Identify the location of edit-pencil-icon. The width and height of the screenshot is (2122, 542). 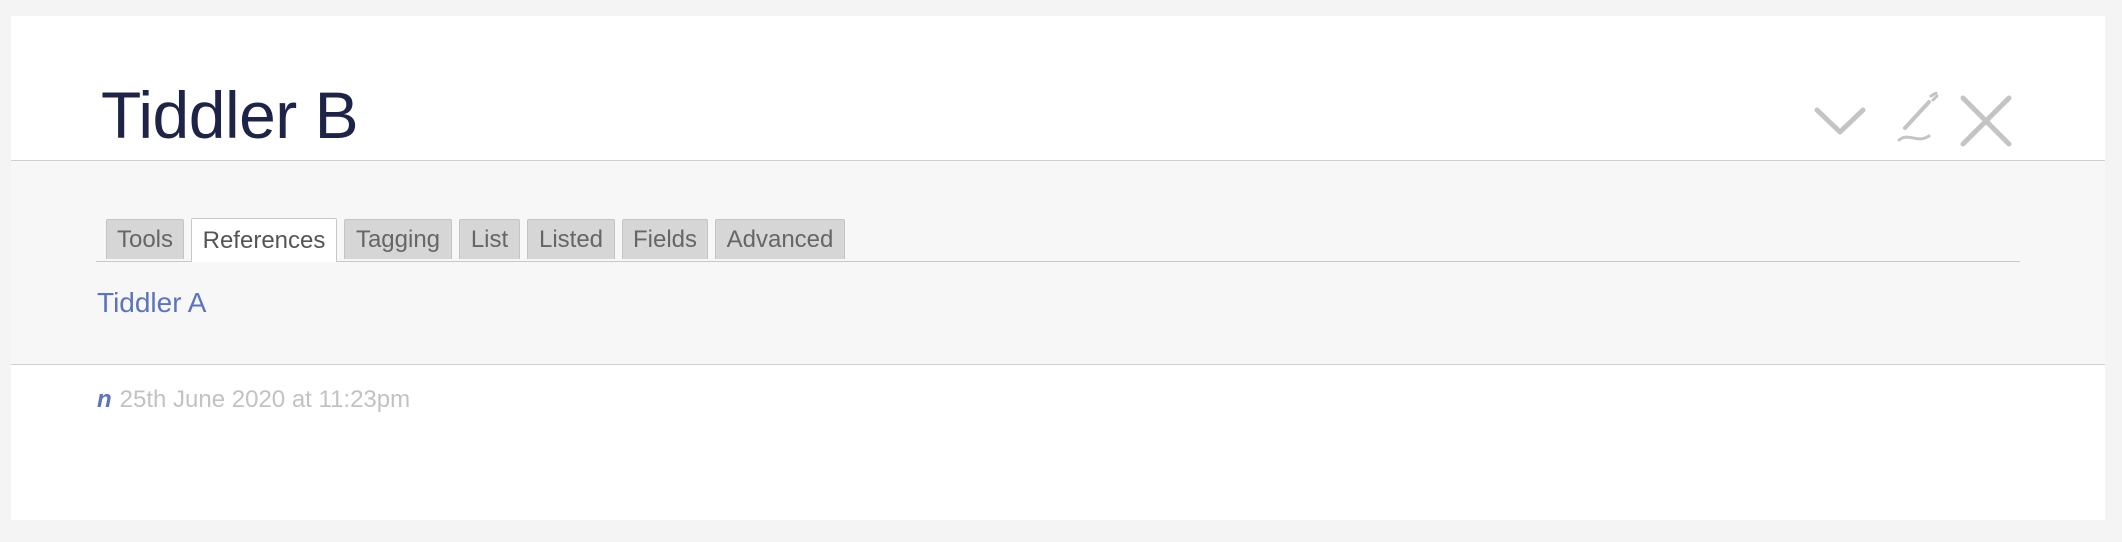
(1920, 121).